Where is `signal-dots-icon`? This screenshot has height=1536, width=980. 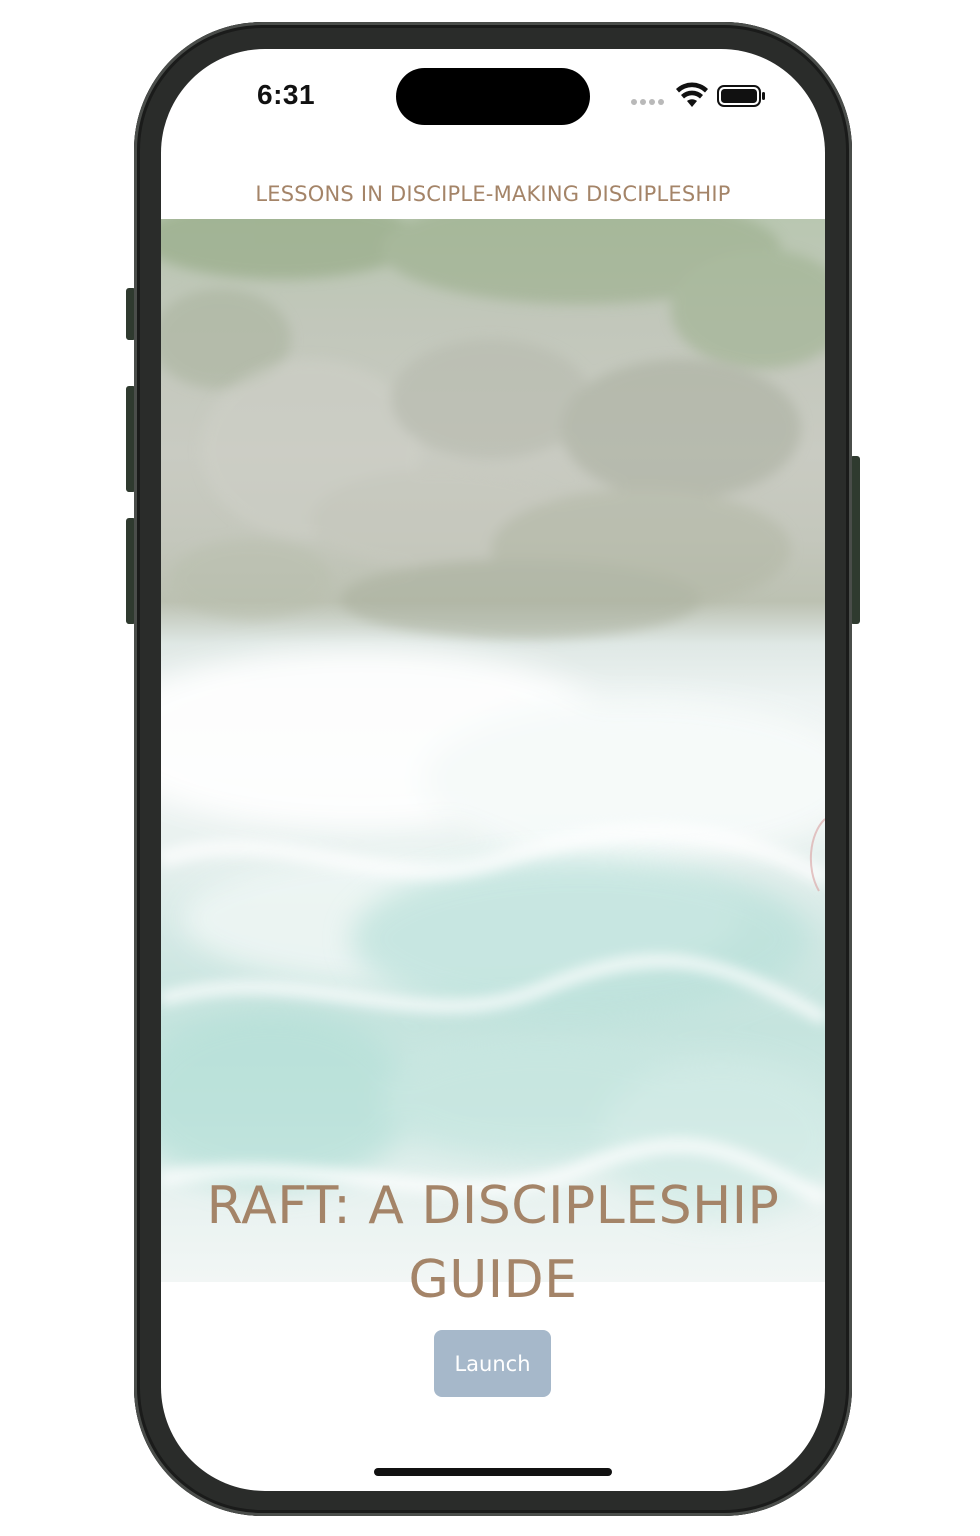
signal-dots-icon is located at coordinates (647, 102).